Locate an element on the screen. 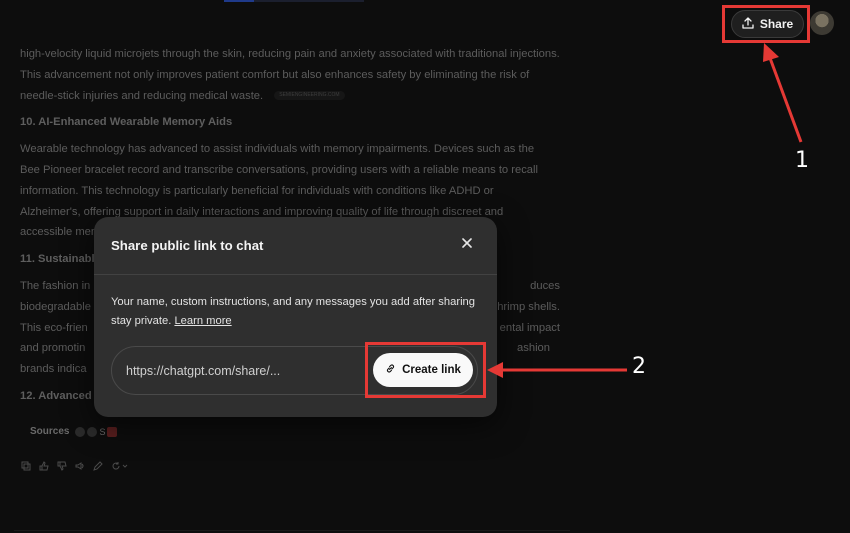  thumbs-up-icon is located at coordinates (44, 466).